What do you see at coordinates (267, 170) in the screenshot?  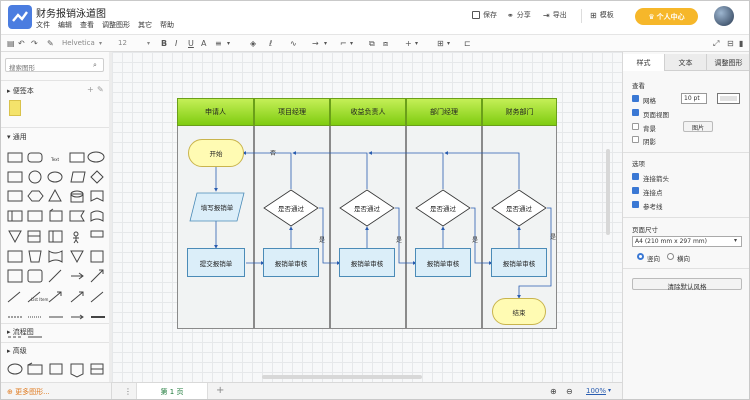 I see `edge-decision1-no` at bounding box center [267, 170].